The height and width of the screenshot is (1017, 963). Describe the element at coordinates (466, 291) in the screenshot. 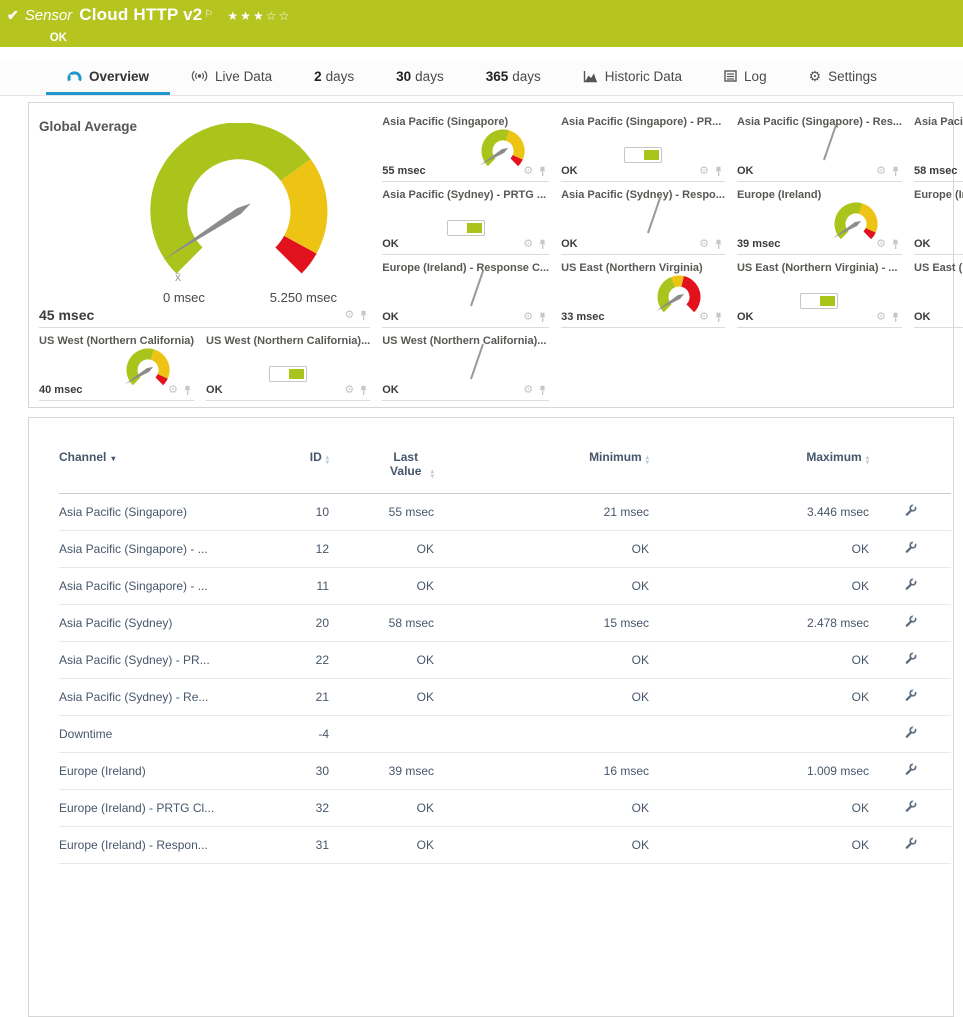

I see `gauge-cell: Europe (Ireland) - Response C... OK ⚙` at that location.